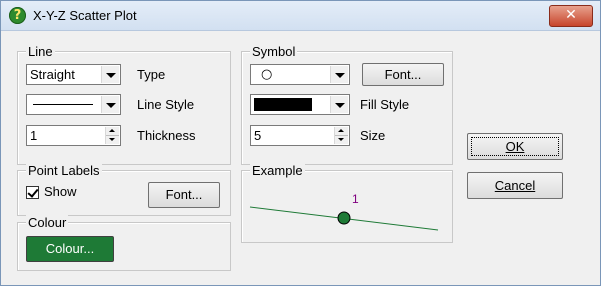 The width and height of the screenshot is (601, 286). What do you see at coordinates (283, 104) in the screenshot?
I see `fill-style-sample` at bounding box center [283, 104].